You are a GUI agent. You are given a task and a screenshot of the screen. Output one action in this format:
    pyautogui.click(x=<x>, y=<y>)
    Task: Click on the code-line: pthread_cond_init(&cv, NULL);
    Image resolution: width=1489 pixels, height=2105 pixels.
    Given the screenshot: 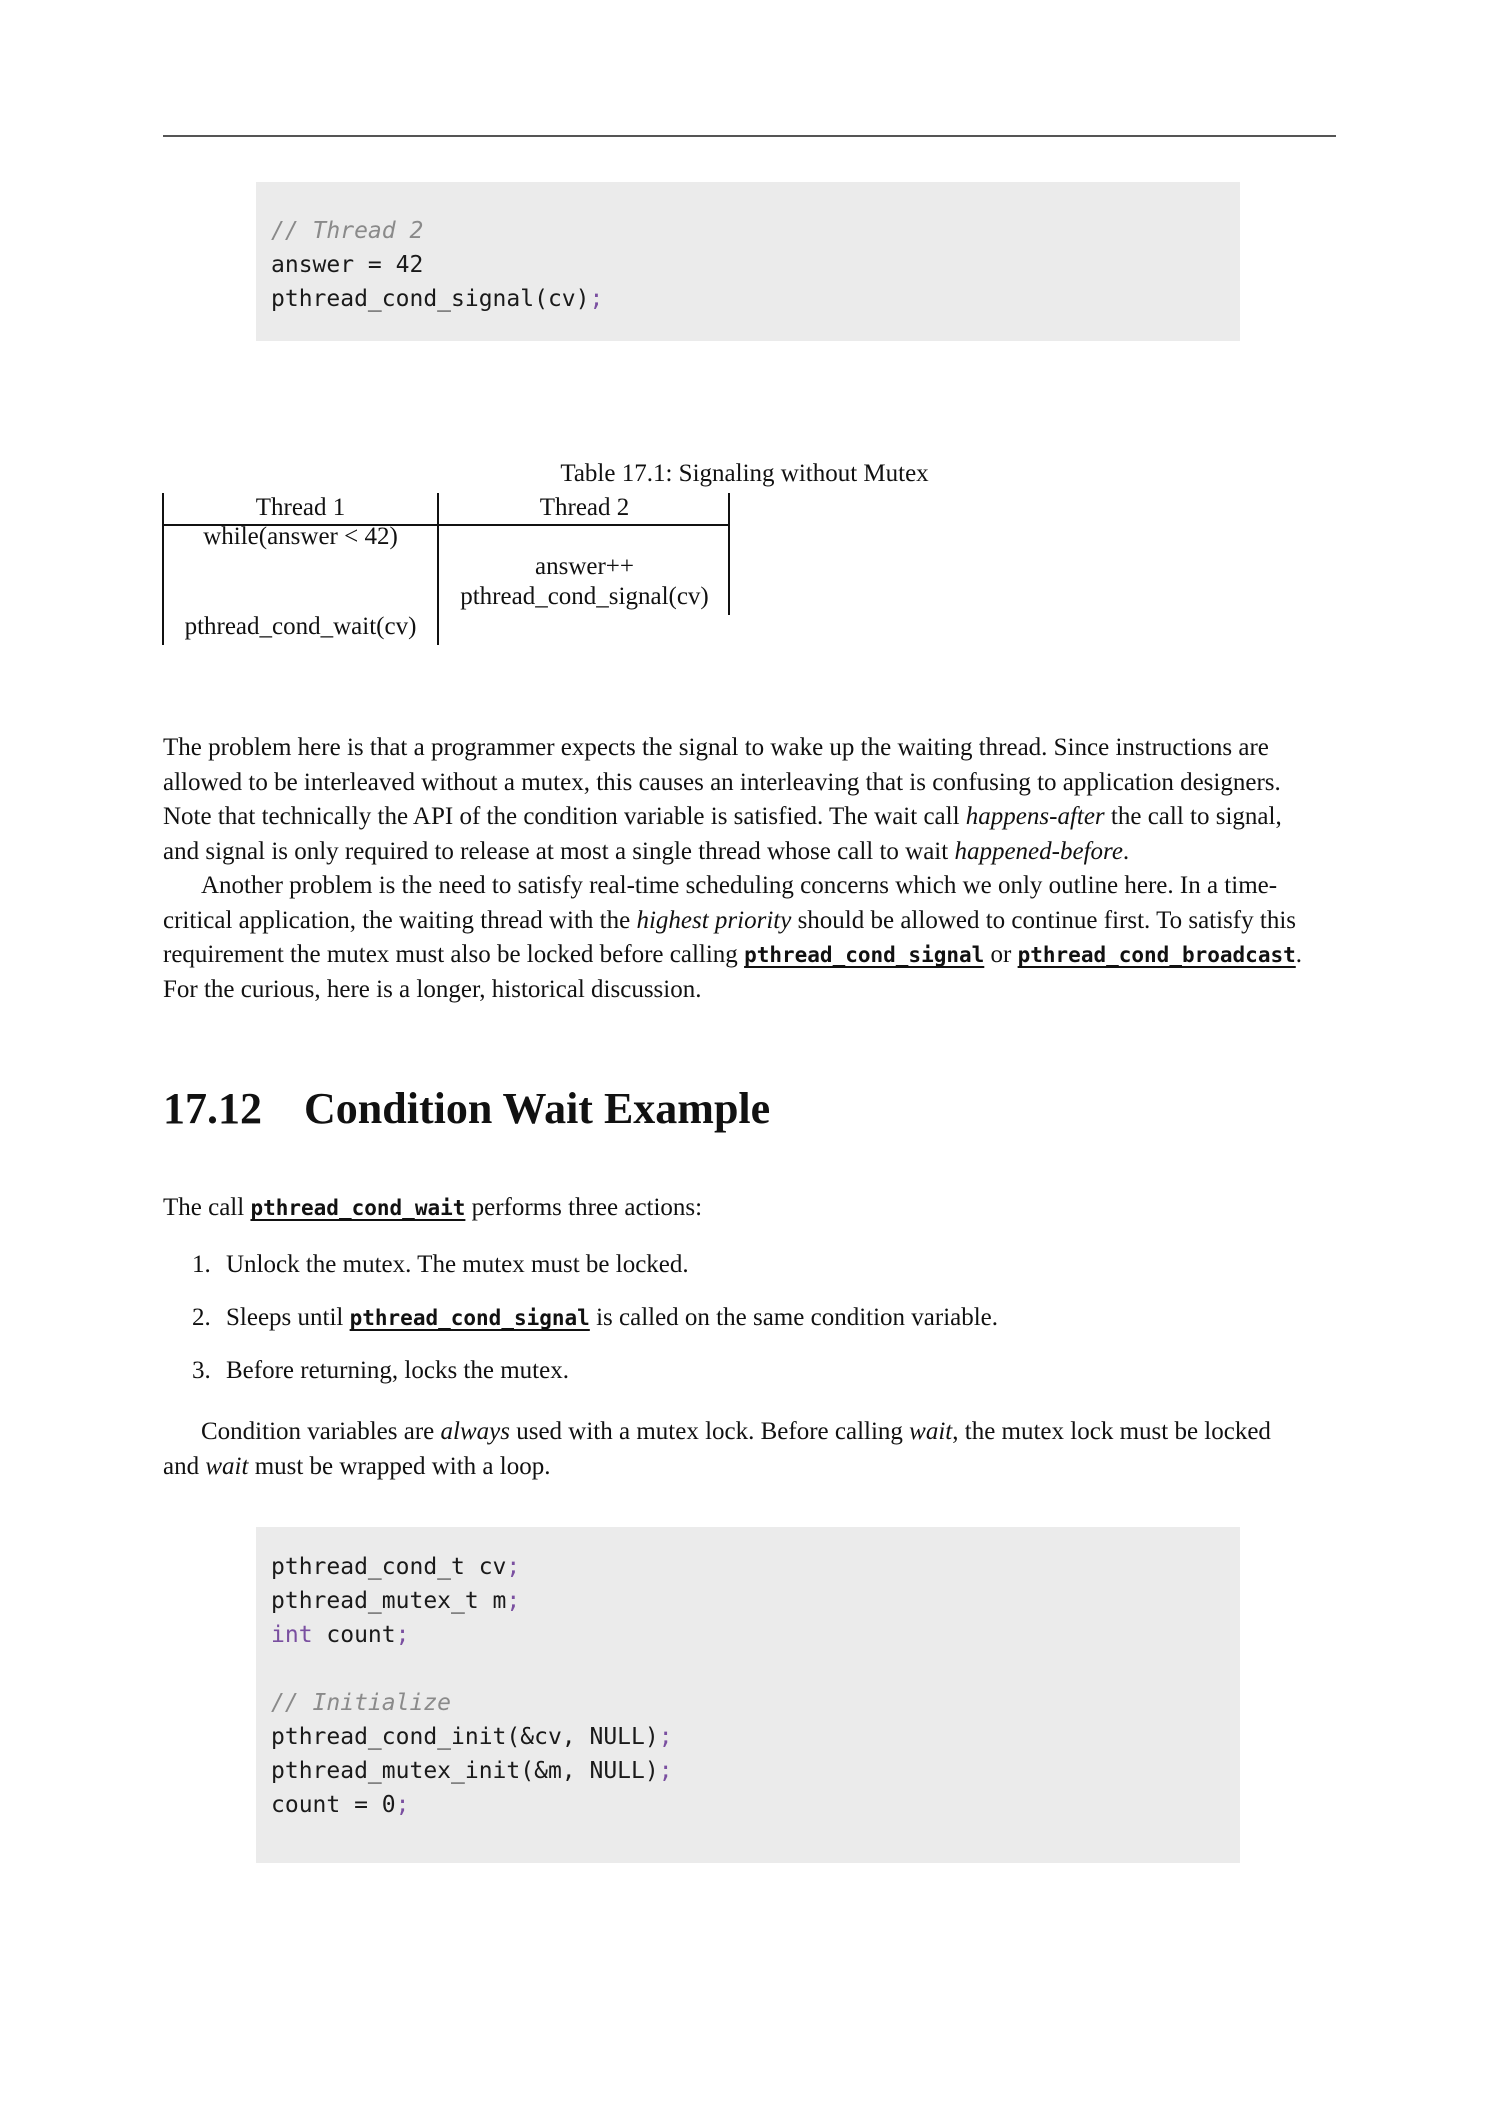 What is the action you would take?
    pyautogui.click(x=472, y=1737)
    